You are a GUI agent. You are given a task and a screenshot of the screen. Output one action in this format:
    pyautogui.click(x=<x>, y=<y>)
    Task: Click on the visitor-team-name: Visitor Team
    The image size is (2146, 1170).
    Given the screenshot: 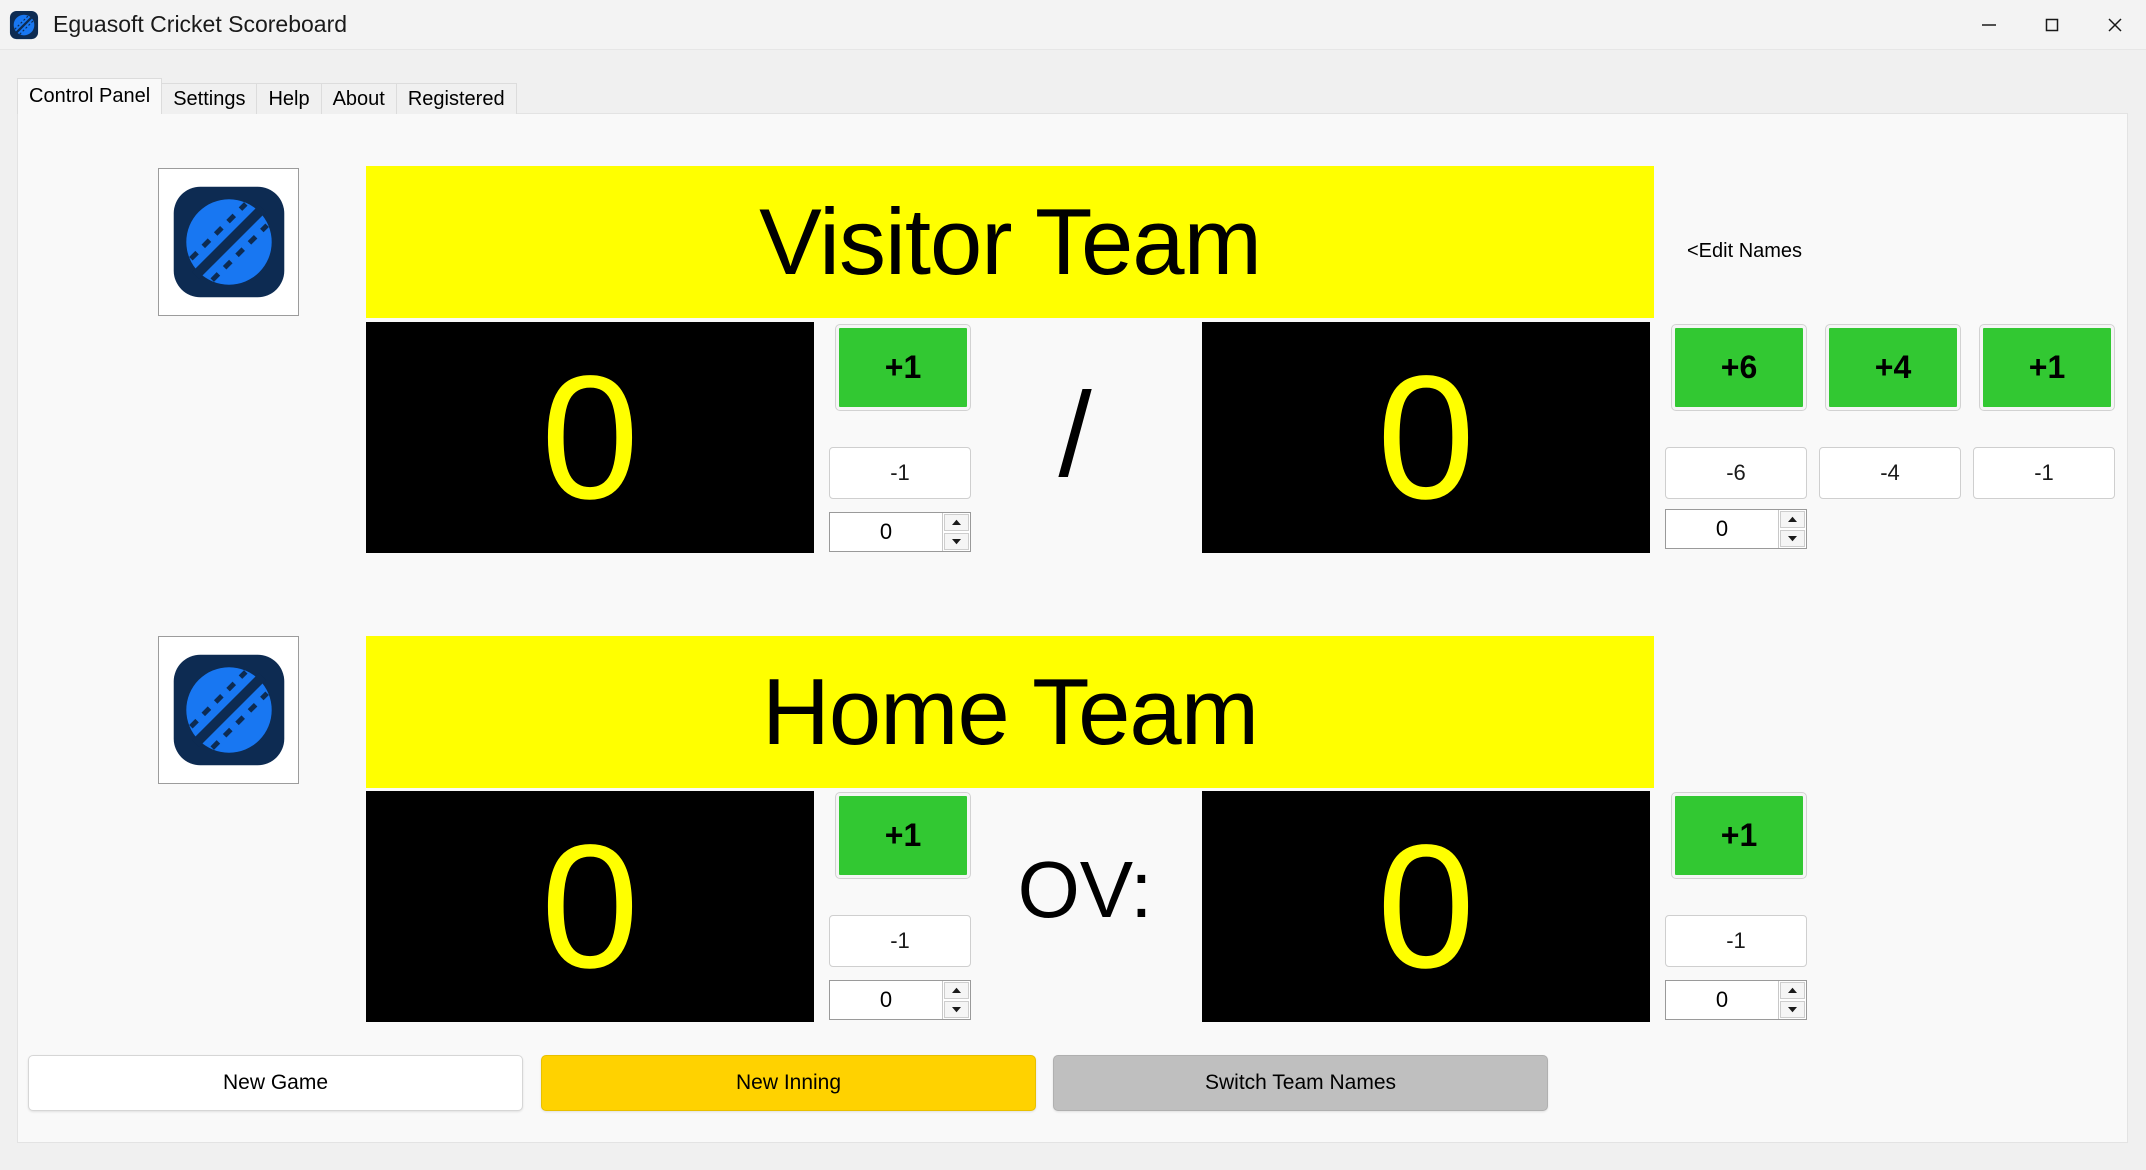 What is the action you would take?
    pyautogui.click(x=1010, y=241)
    